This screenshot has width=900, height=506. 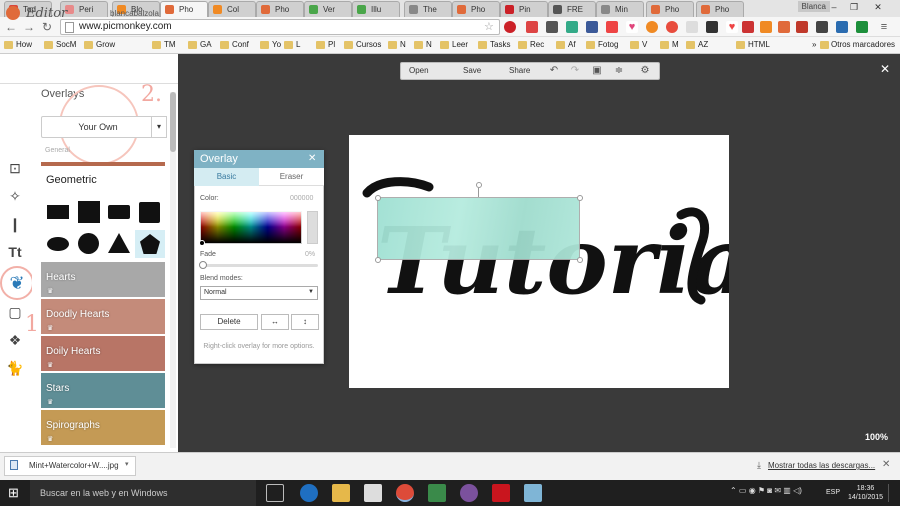 I want to click on save-button: Save, so click(x=472, y=70).